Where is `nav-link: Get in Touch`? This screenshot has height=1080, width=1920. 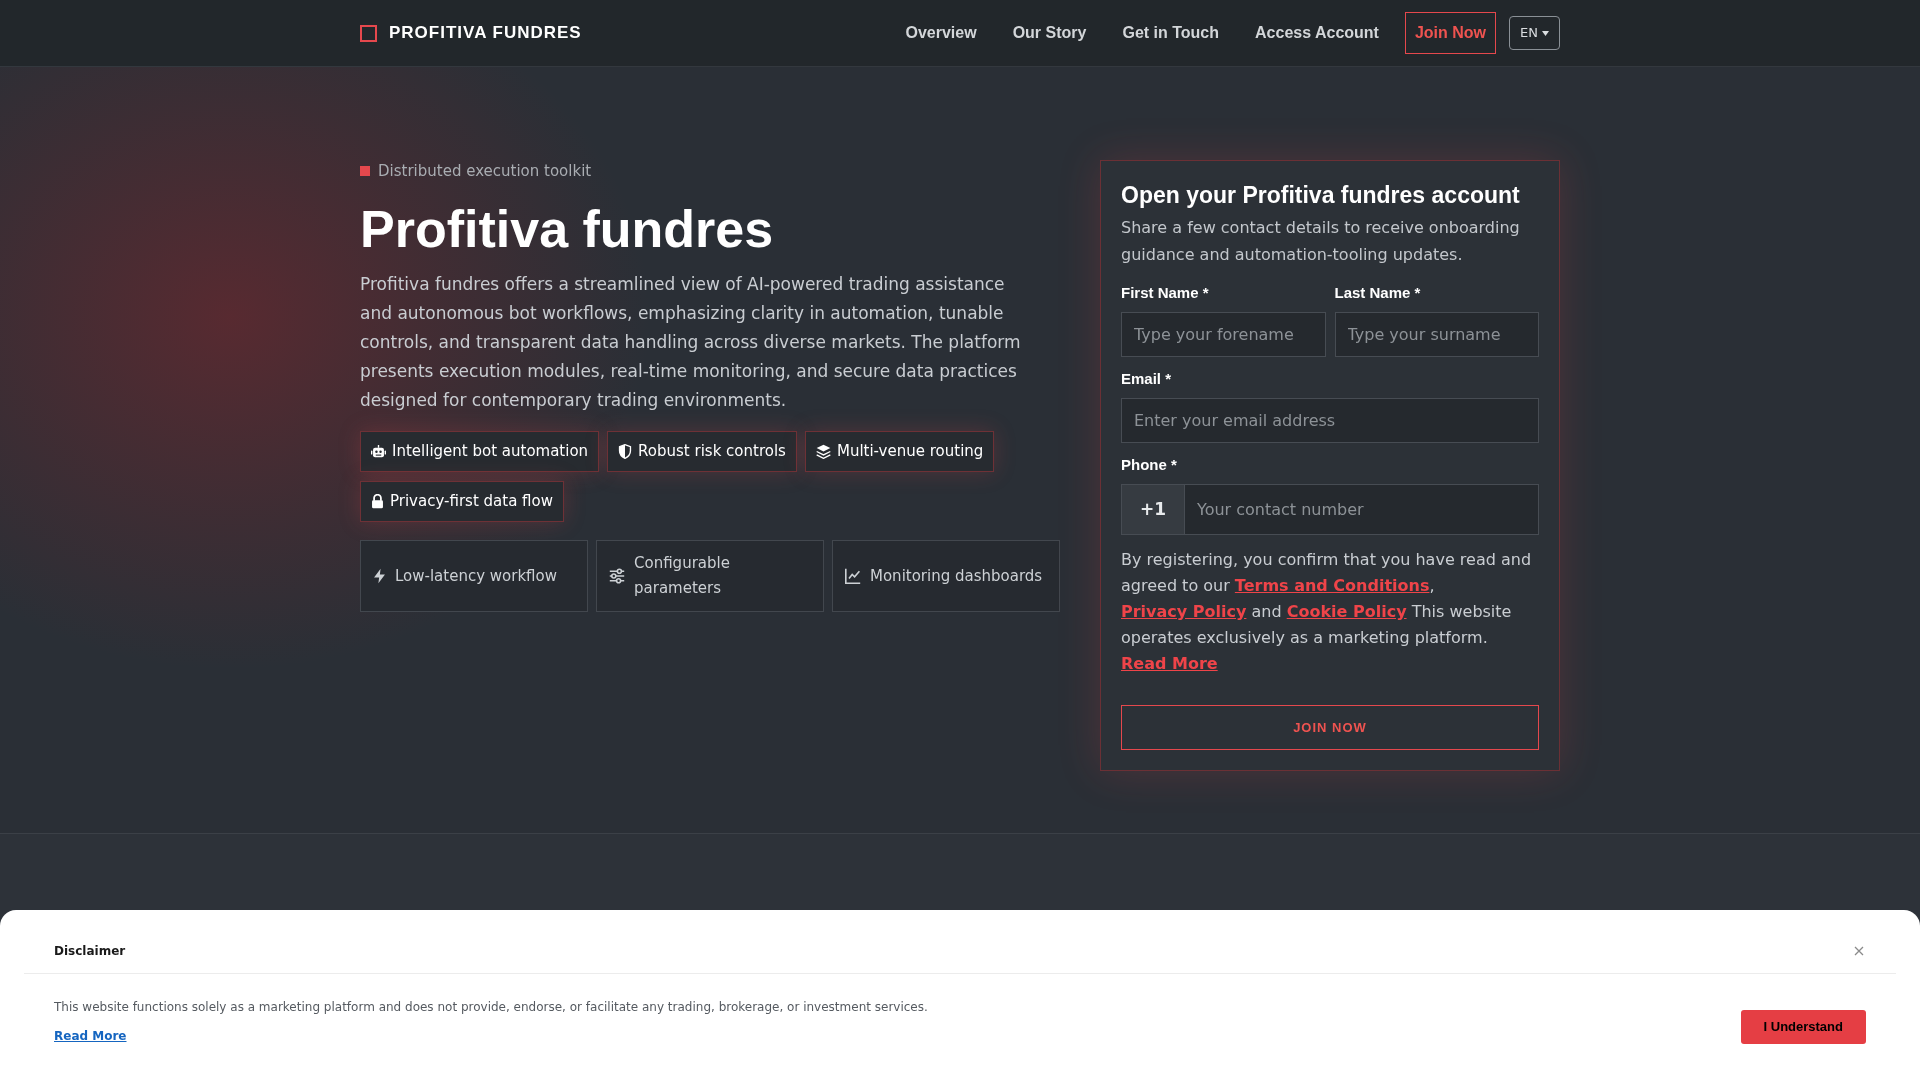
nav-link: Get in Touch is located at coordinates (1171, 33).